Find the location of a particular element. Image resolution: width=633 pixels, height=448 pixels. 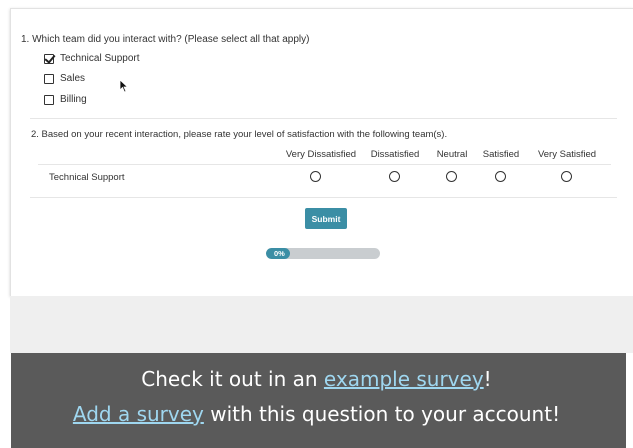

banner-text: Check it out in an is located at coordinates (232, 379).